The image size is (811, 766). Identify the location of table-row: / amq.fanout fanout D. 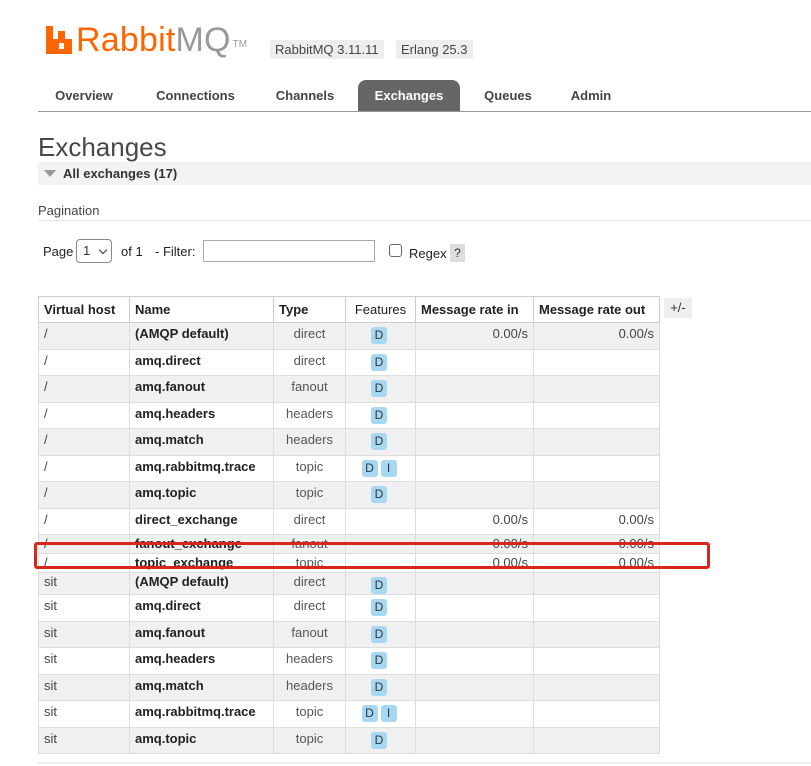
(349, 389).